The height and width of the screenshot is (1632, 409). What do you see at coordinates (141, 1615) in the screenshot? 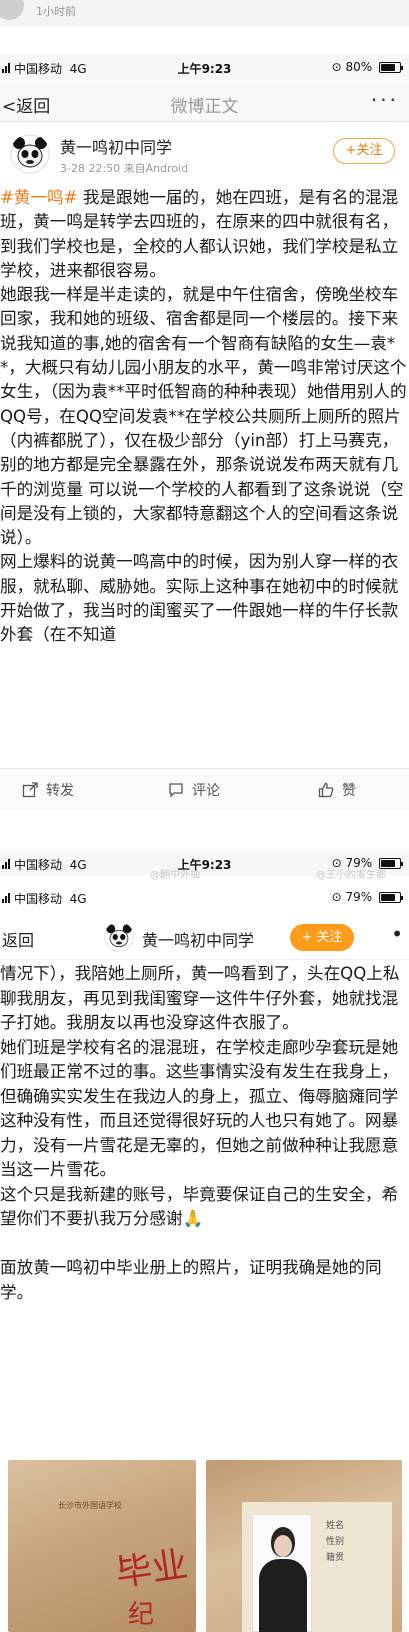
I see `yearbook-title-2: 纪` at bounding box center [141, 1615].